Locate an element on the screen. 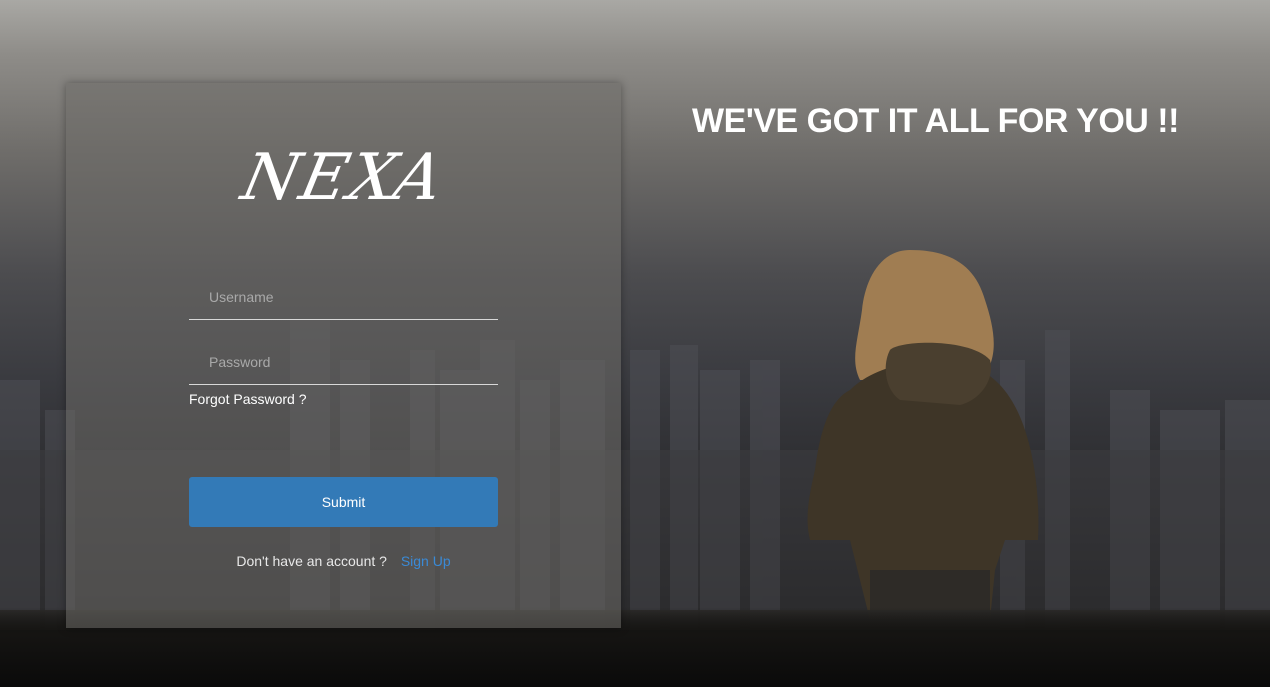  hero-headline: WE'VE GOT IT ALL FOR YOU !! is located at coordinates (935, 121).